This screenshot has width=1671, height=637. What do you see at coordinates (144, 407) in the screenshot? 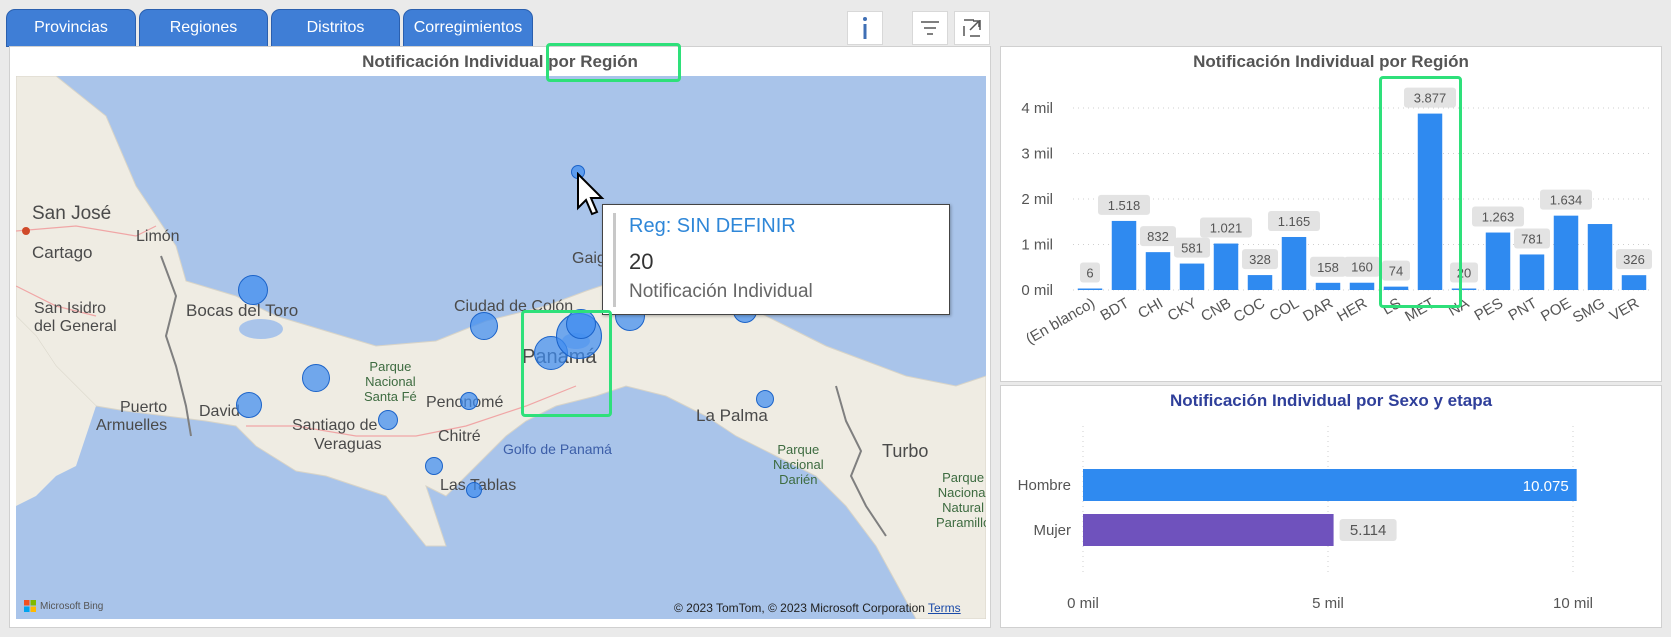
I see `label-puerto: Puerto` at bounding box center [144, 407].